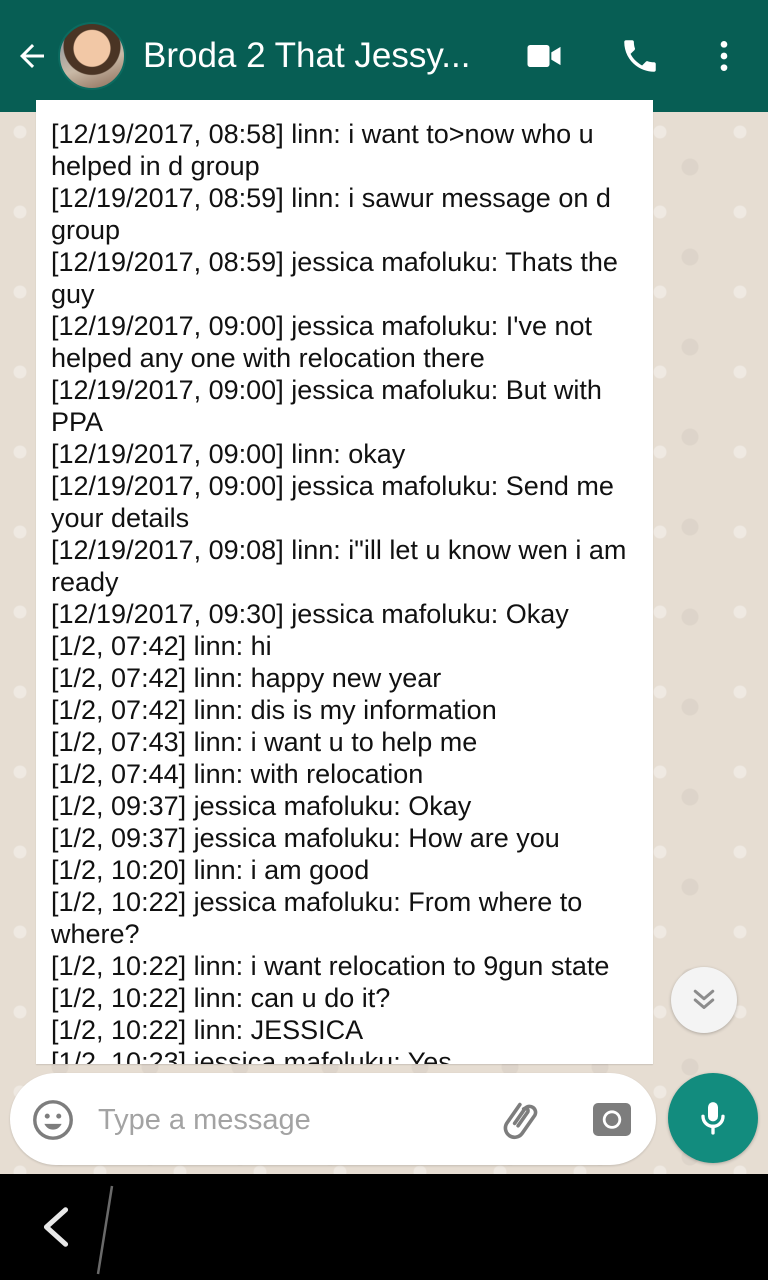 The height and width of the screenshot is (1280, 768). I want to click on chat-line: [1/2, 07:42] linn: dis is my information, so click(274, 710).